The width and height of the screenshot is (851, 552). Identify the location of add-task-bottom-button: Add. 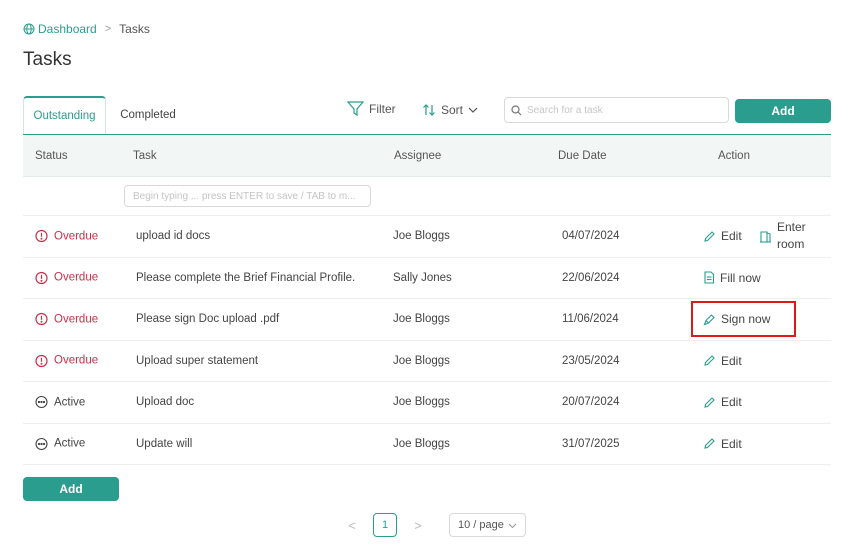
(71, 489).